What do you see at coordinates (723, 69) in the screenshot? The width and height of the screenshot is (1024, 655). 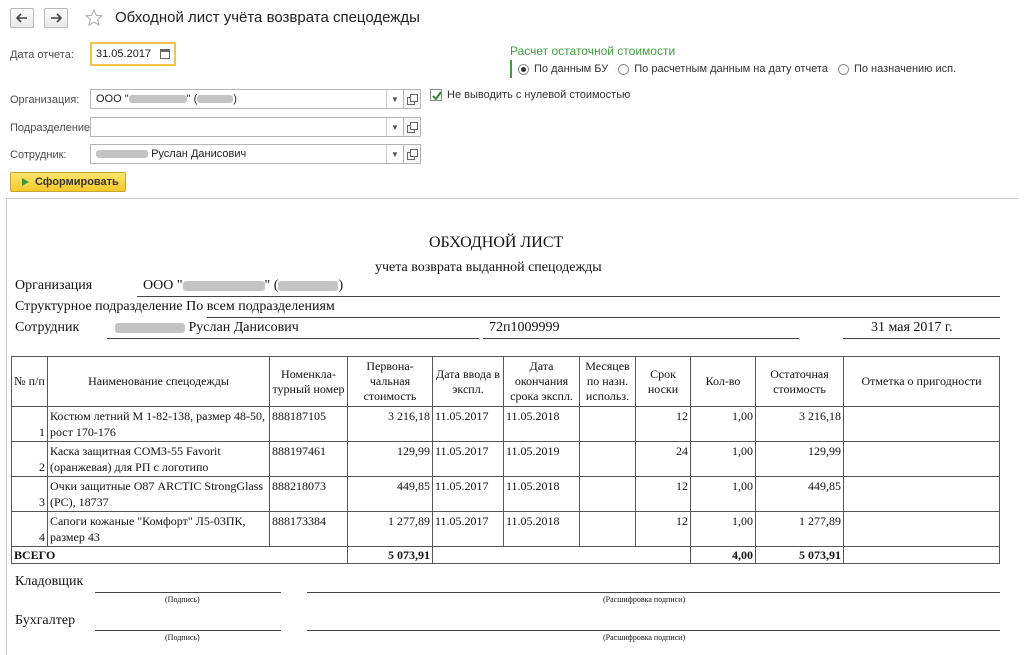 I see `radio-by-calculated: По расчетным данным на дату отчета` at bounding box center [723, 69].